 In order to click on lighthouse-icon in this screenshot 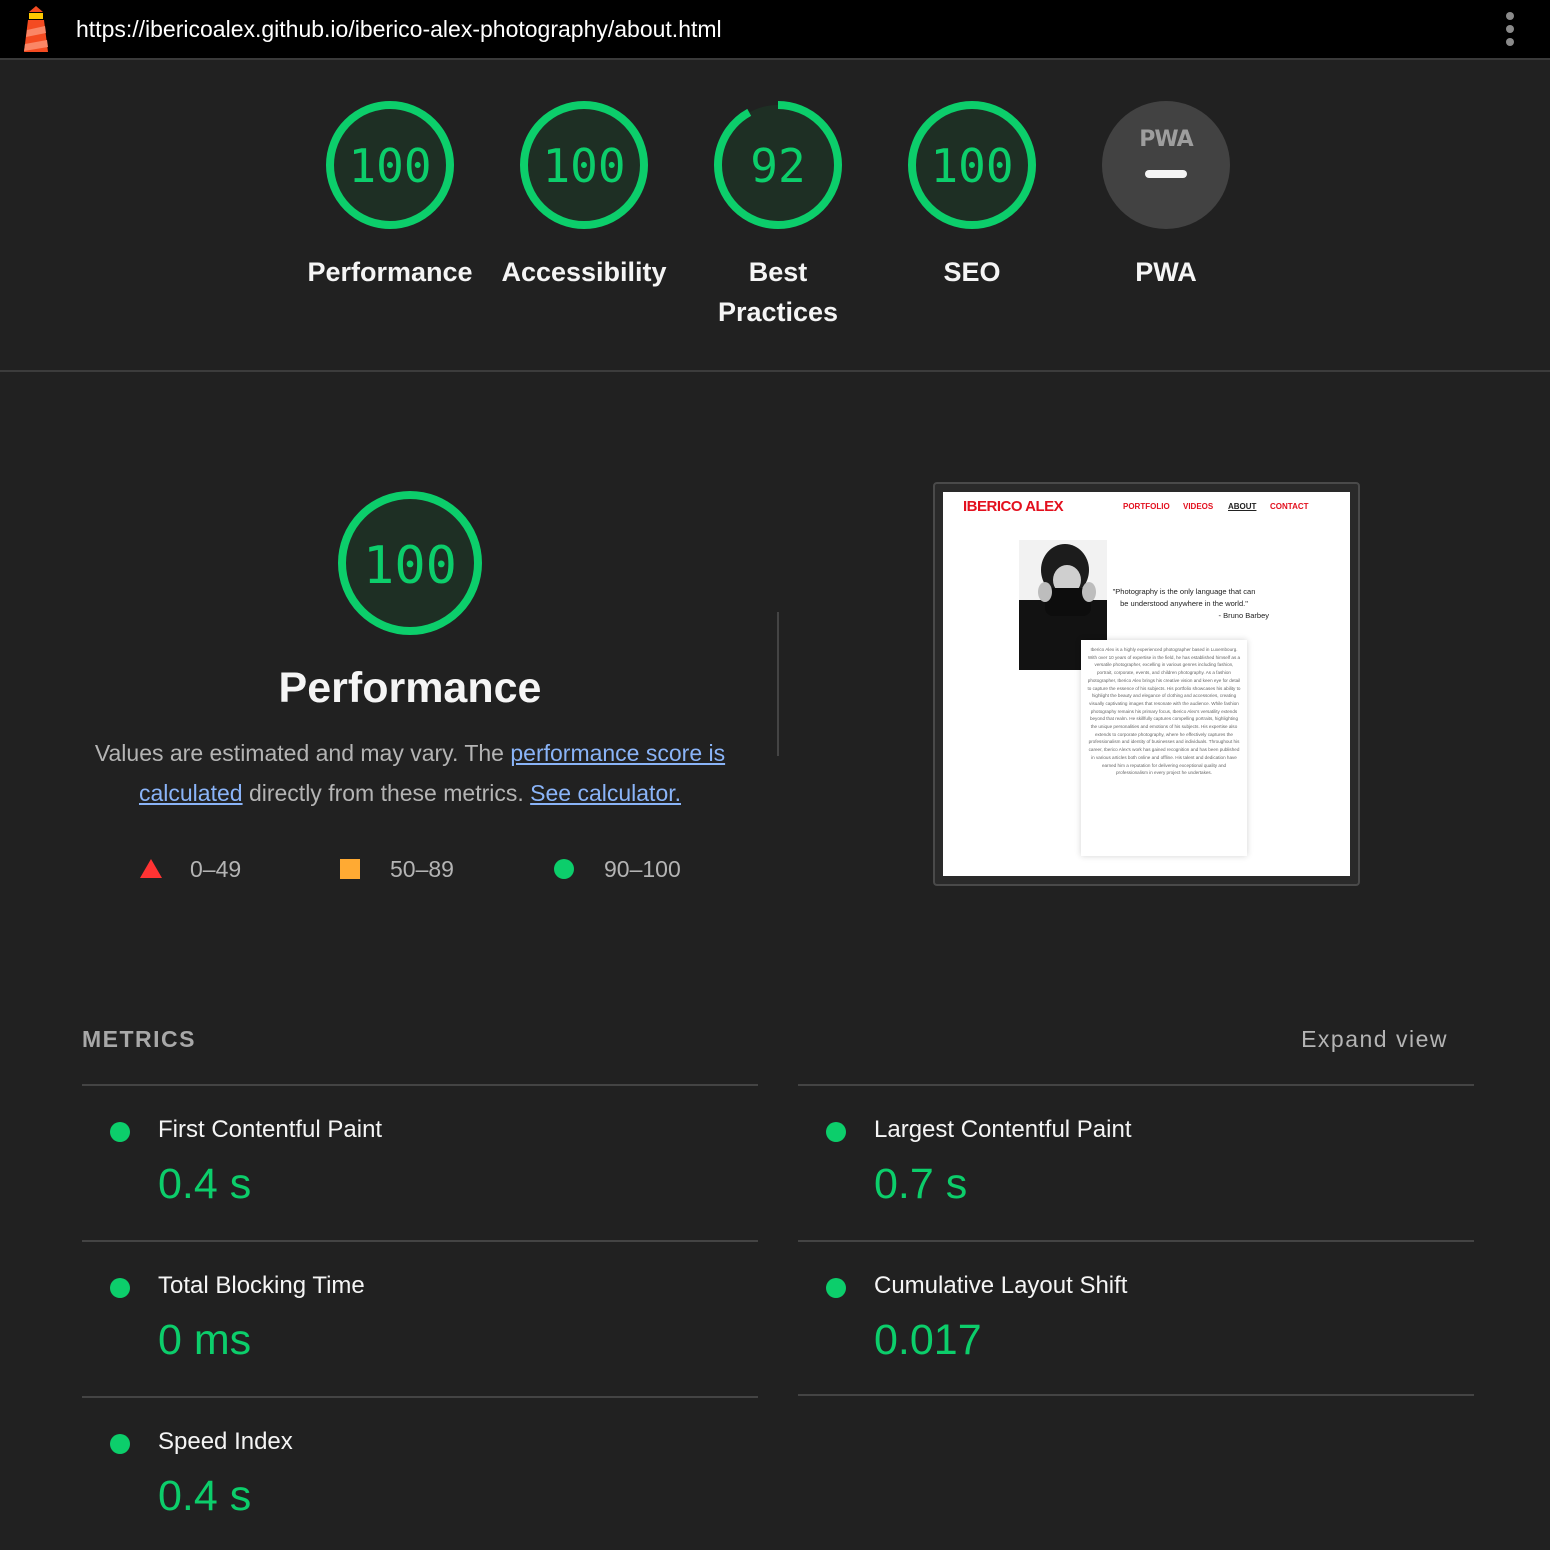, I will do `click(36, 29)`.